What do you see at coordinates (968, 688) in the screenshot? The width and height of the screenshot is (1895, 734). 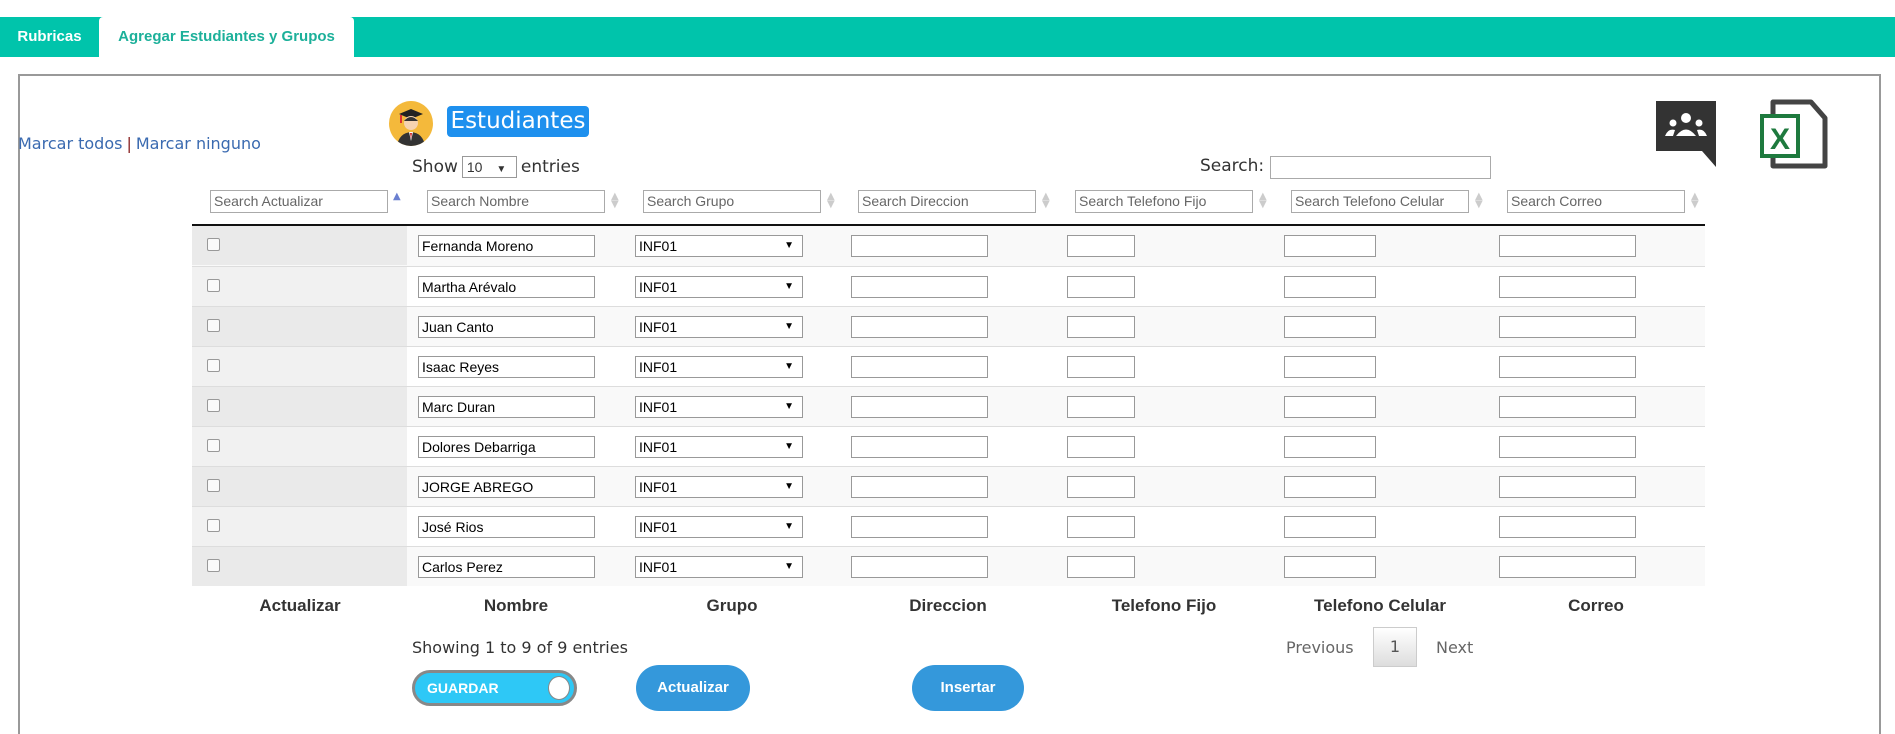 I see `insertar-button: Insertar` at bounding box center [968, 688].